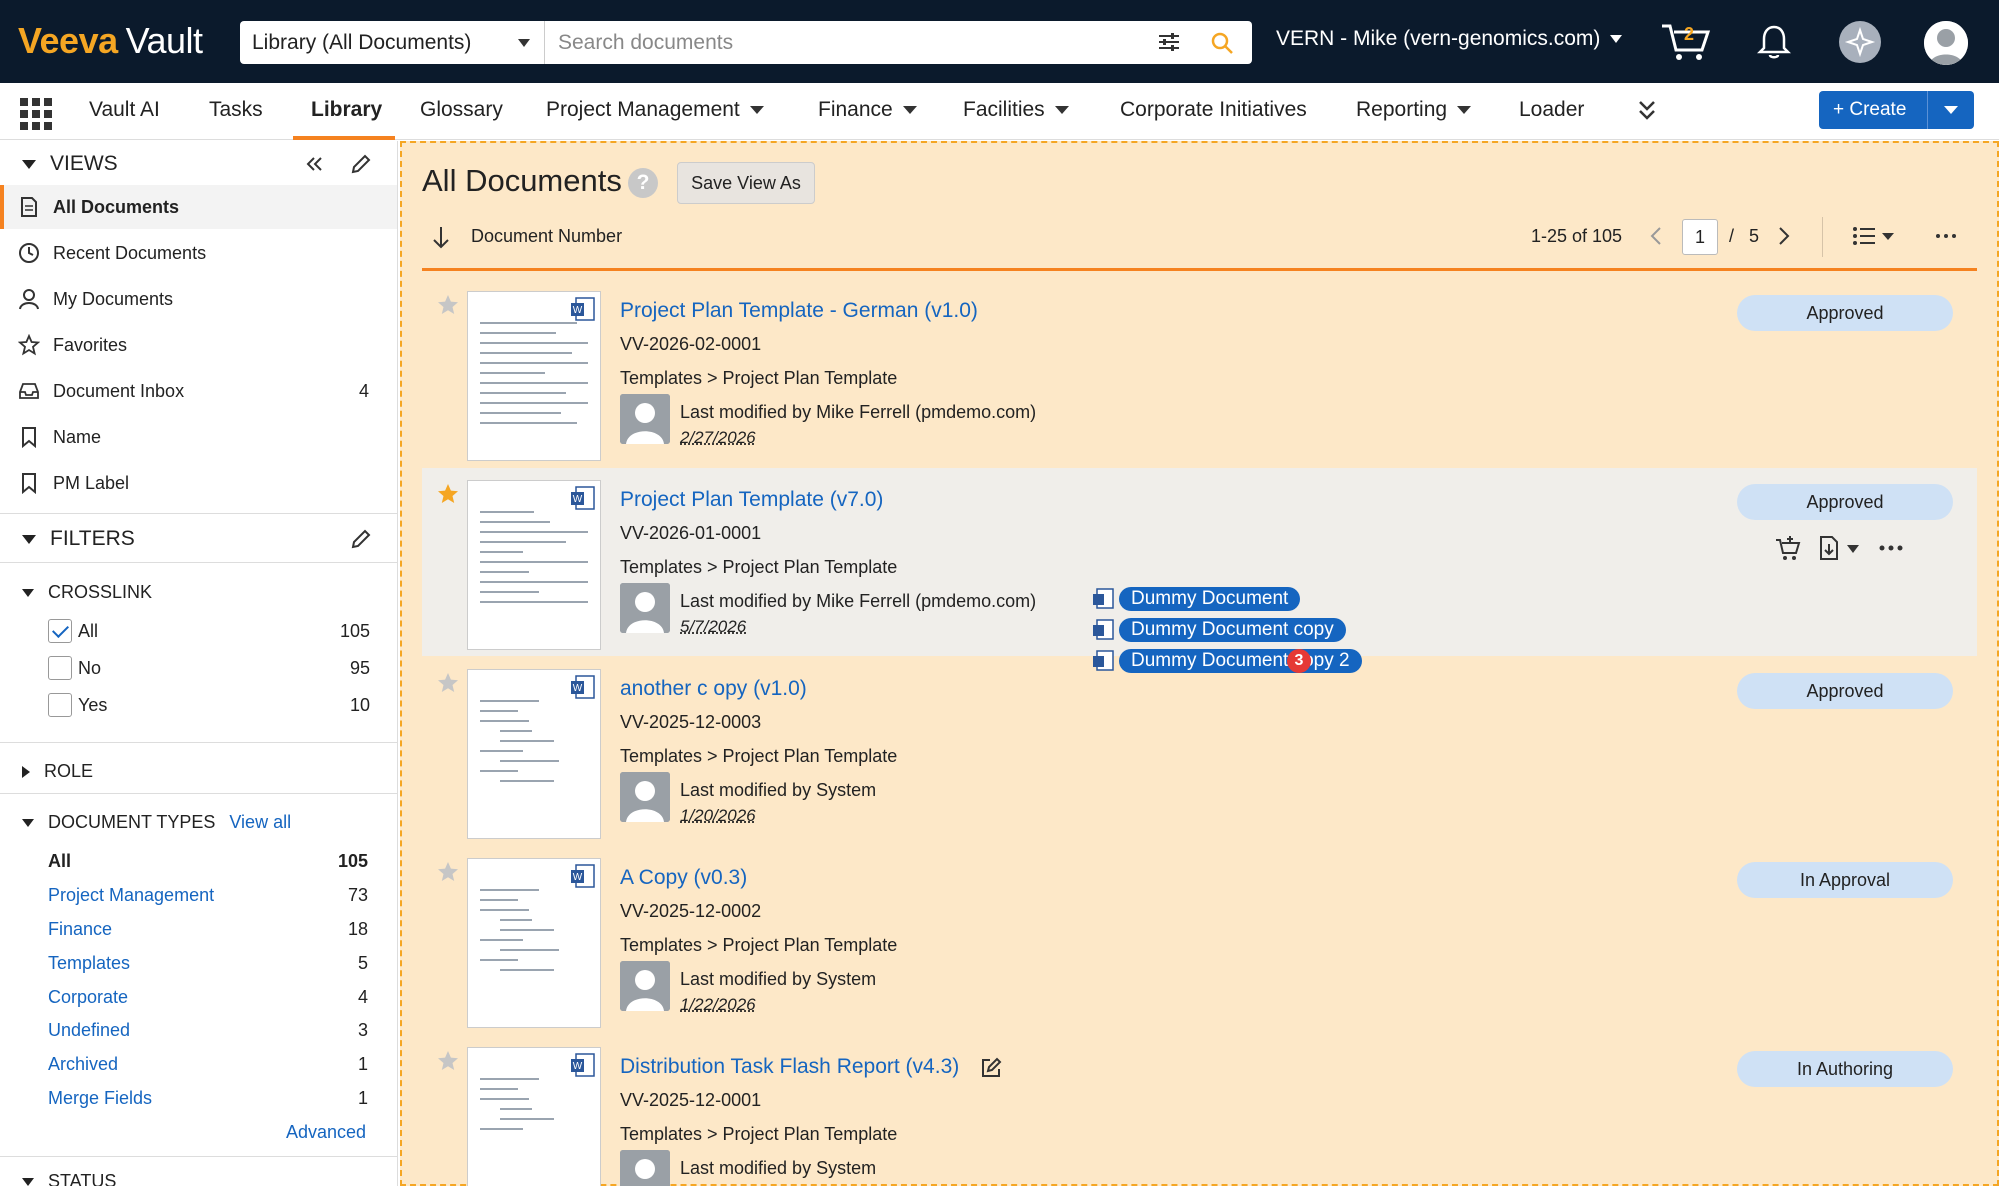 The height and width of the screenshot is (1186, 1999). What do you see at coordinates (1845, 502) in the screenshot?
I see `status-badge: Approved` at bounding box center [1845, 502].